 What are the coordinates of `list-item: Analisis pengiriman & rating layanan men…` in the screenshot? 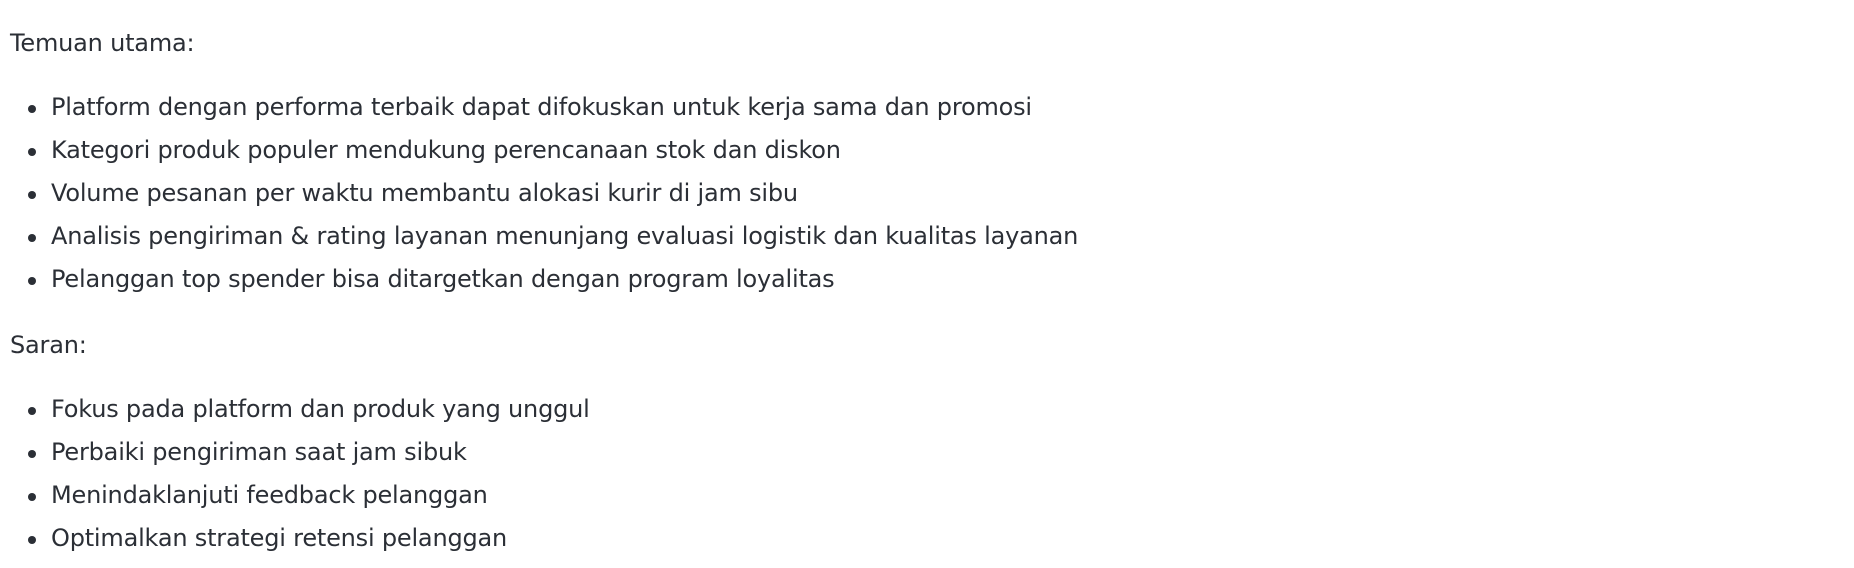 It's located at (539, 242).